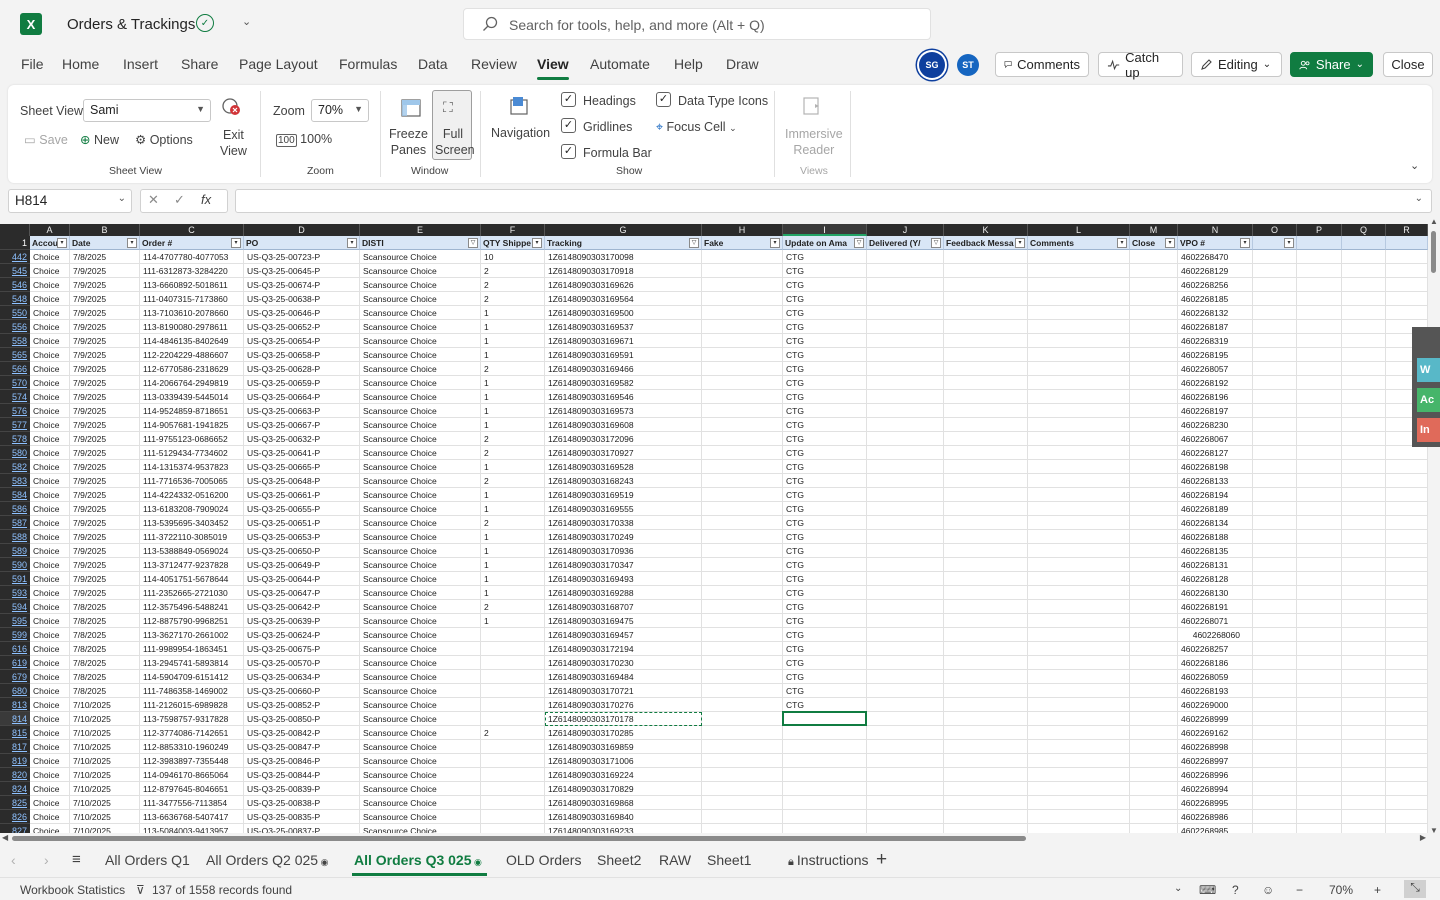 Image resolution: width=1440 pixels, height=900 pixels. What do you see at coordinates (814, 142) in the screenshot?
I see `immersive-reader-button: Immersive Reader` at bounding box center [814, 142].